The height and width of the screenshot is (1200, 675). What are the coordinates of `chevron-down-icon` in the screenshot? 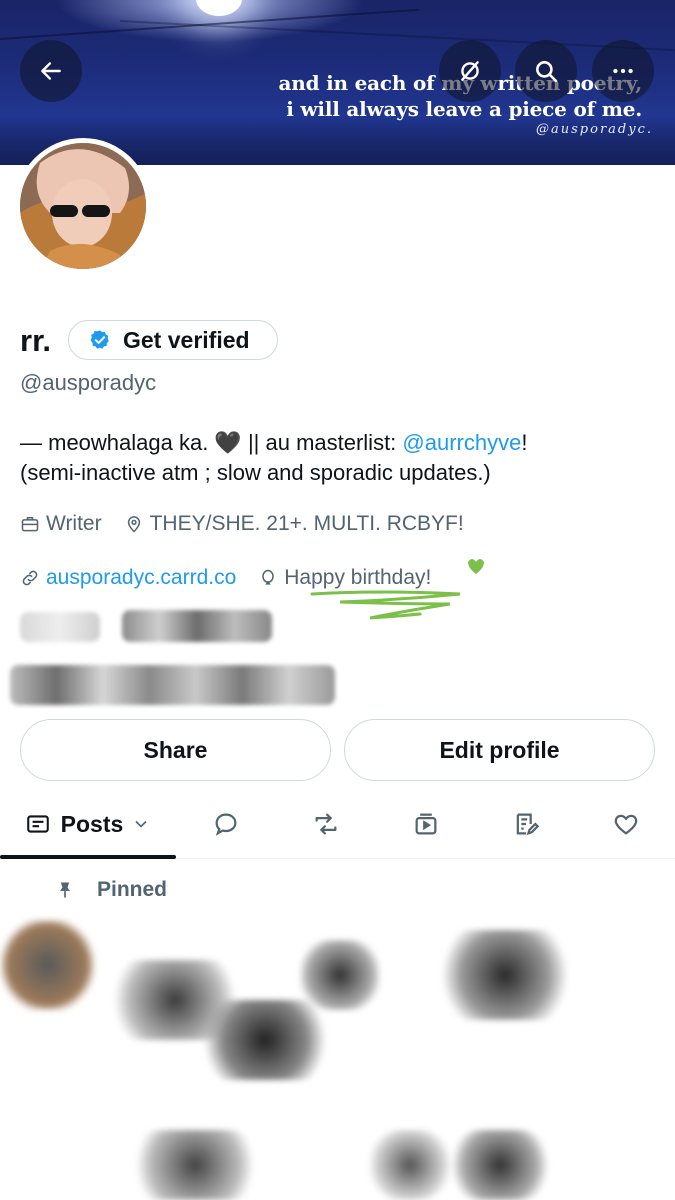 It's located at (141, 824).